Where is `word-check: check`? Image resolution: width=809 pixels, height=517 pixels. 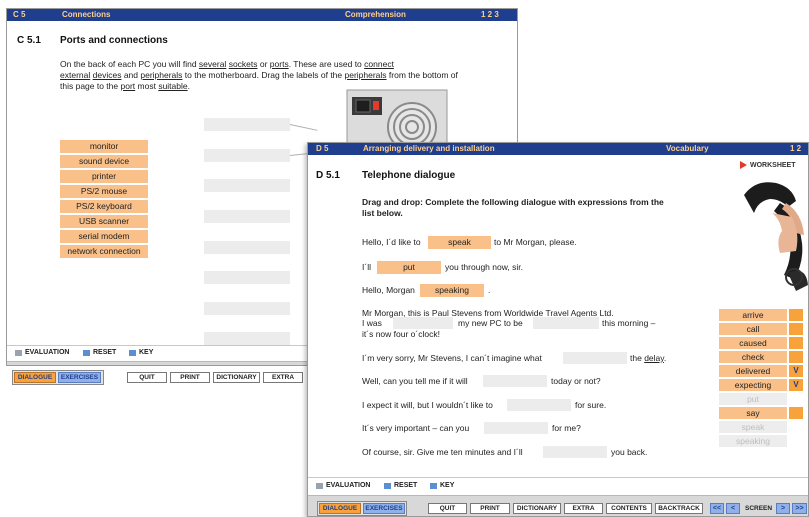
word-check: check is located at coordinates (753, 357).